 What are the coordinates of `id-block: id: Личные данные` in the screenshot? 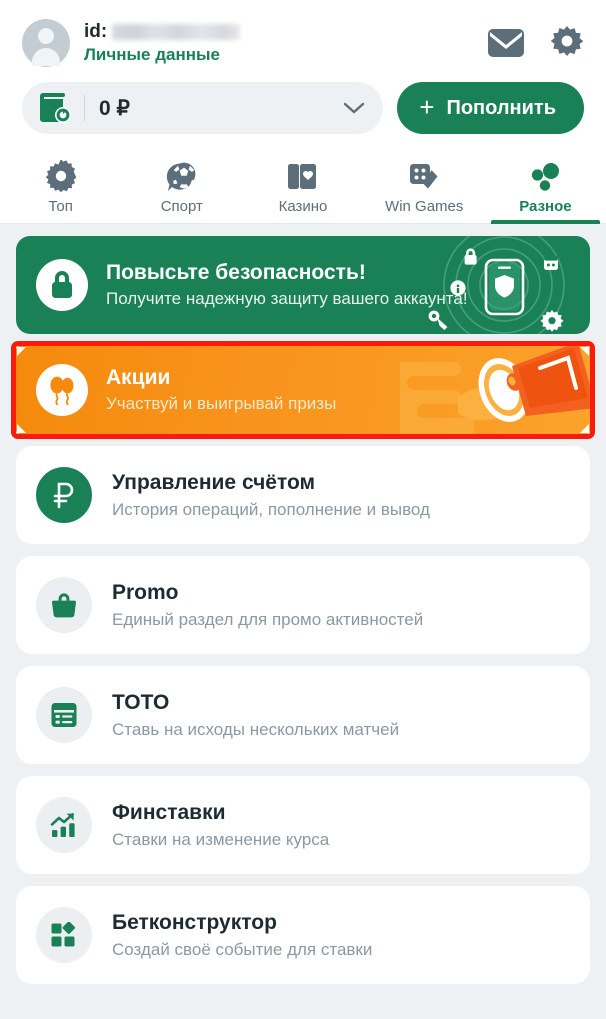 It's located at (281, 43).